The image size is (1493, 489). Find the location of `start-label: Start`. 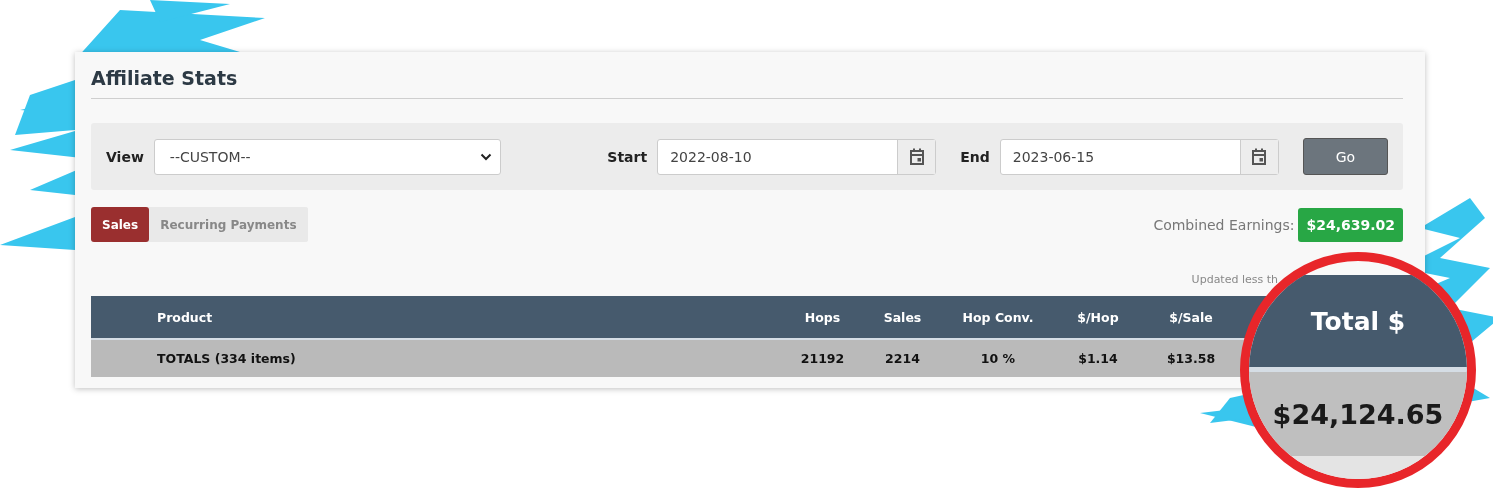

start-label: Start is located at coordinates (627, 156).